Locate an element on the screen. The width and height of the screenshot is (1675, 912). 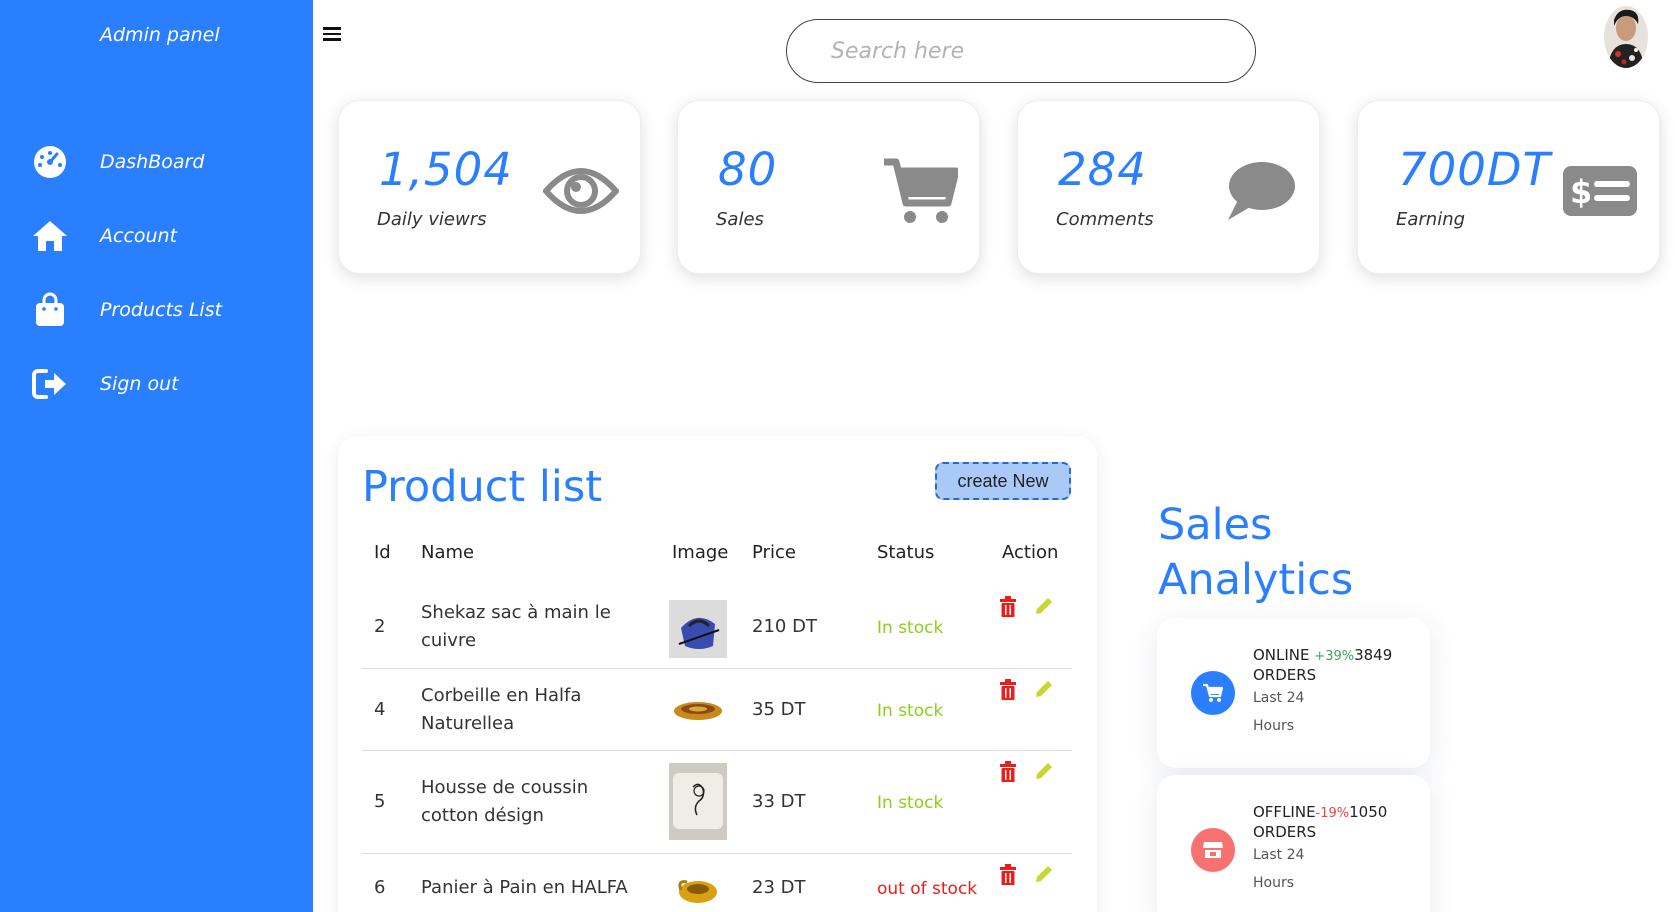
avatar is located at coordinates (1626, 37).